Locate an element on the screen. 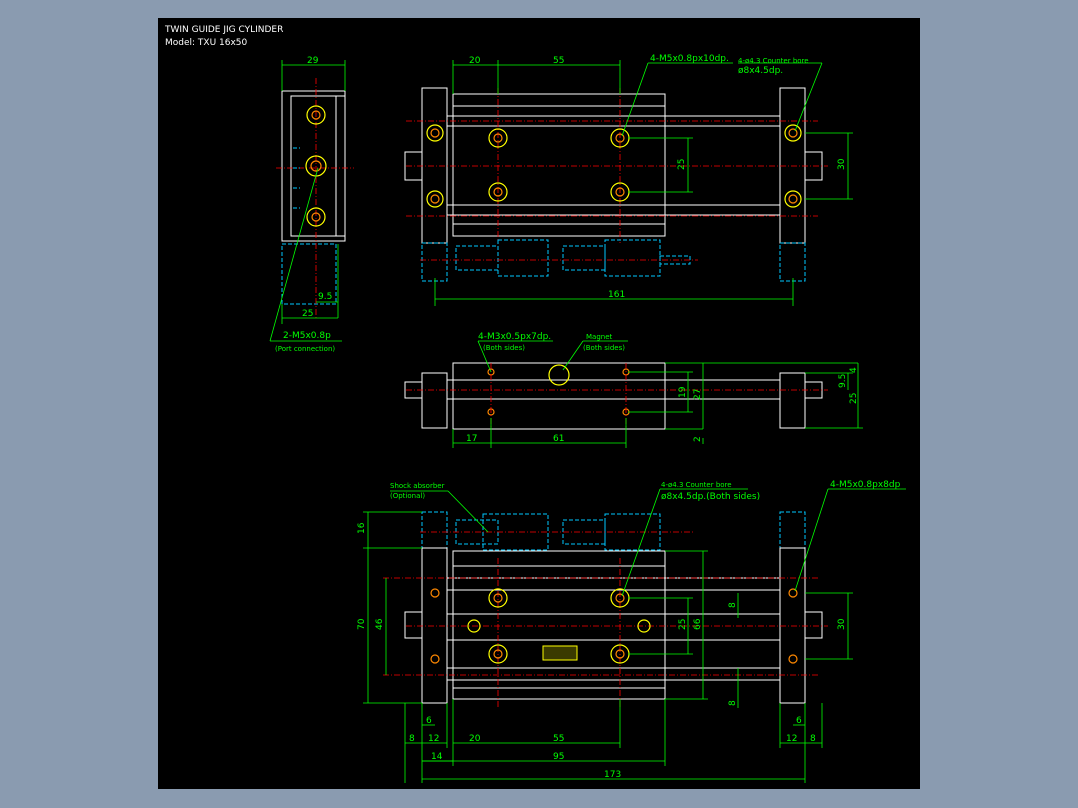 This screenshot has height=808, width=1078. dim-46: 46 is located at coordinates (380, 624).